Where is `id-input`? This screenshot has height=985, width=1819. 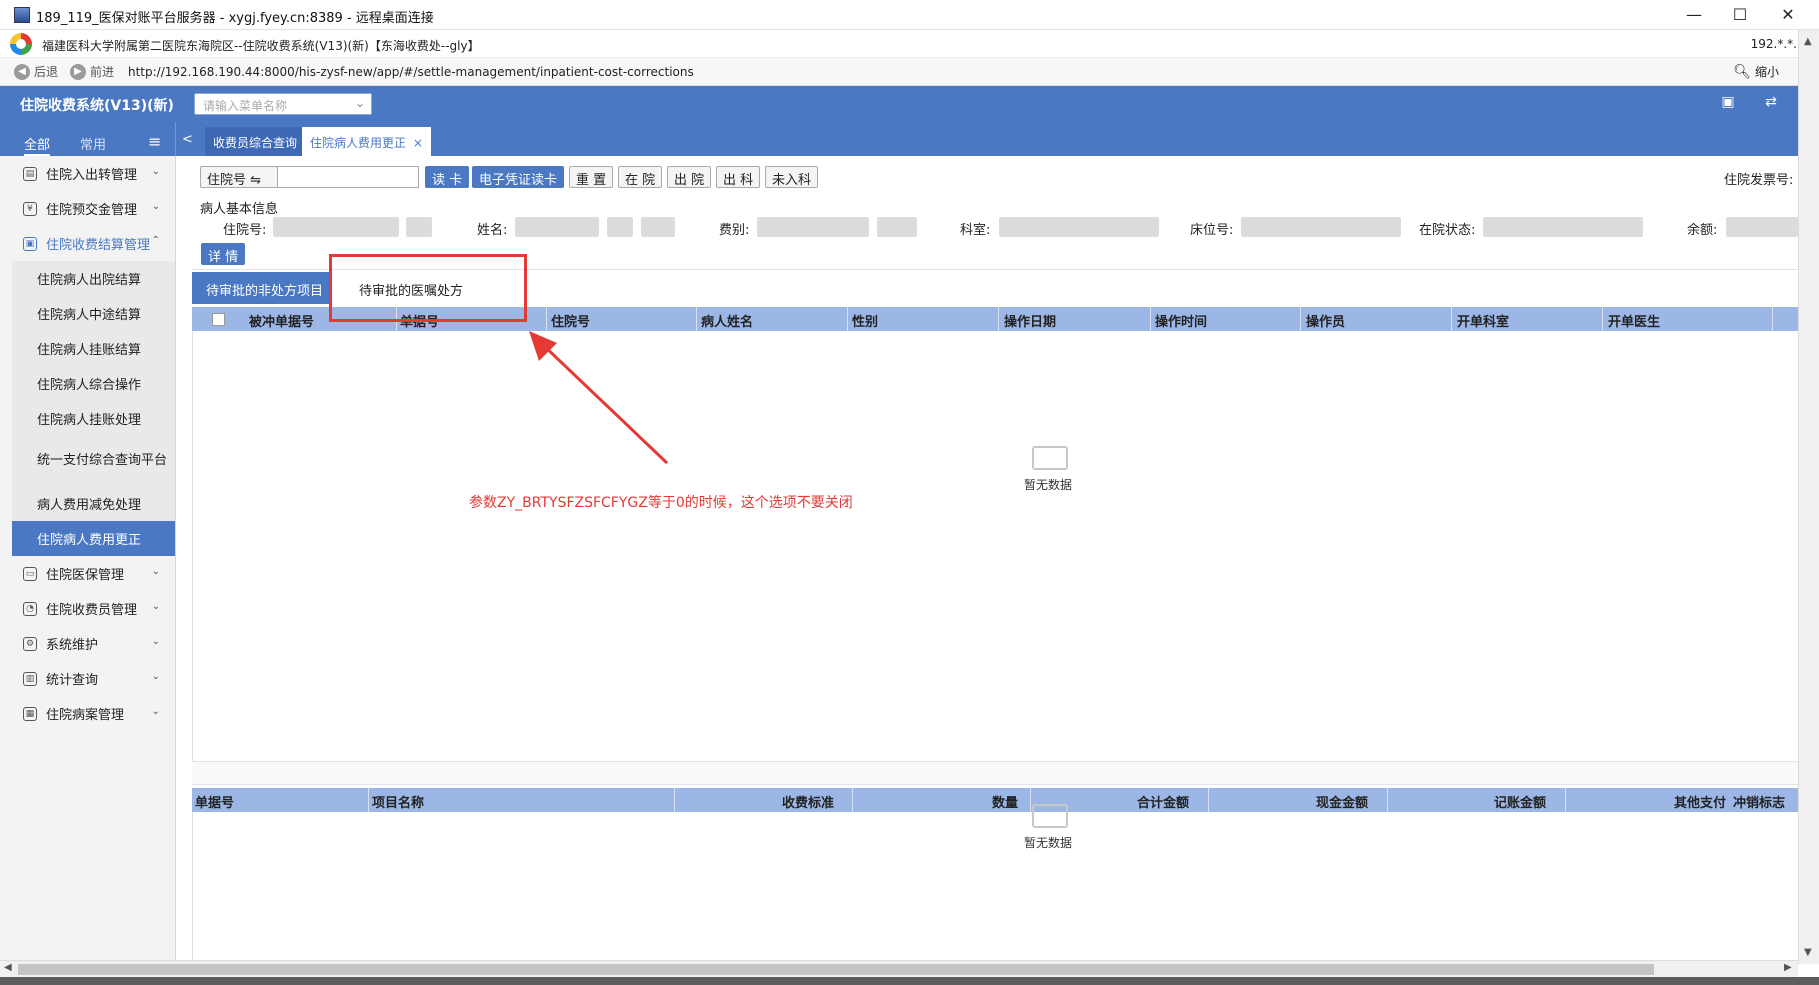
id-input is located at coordinates (348, 177).